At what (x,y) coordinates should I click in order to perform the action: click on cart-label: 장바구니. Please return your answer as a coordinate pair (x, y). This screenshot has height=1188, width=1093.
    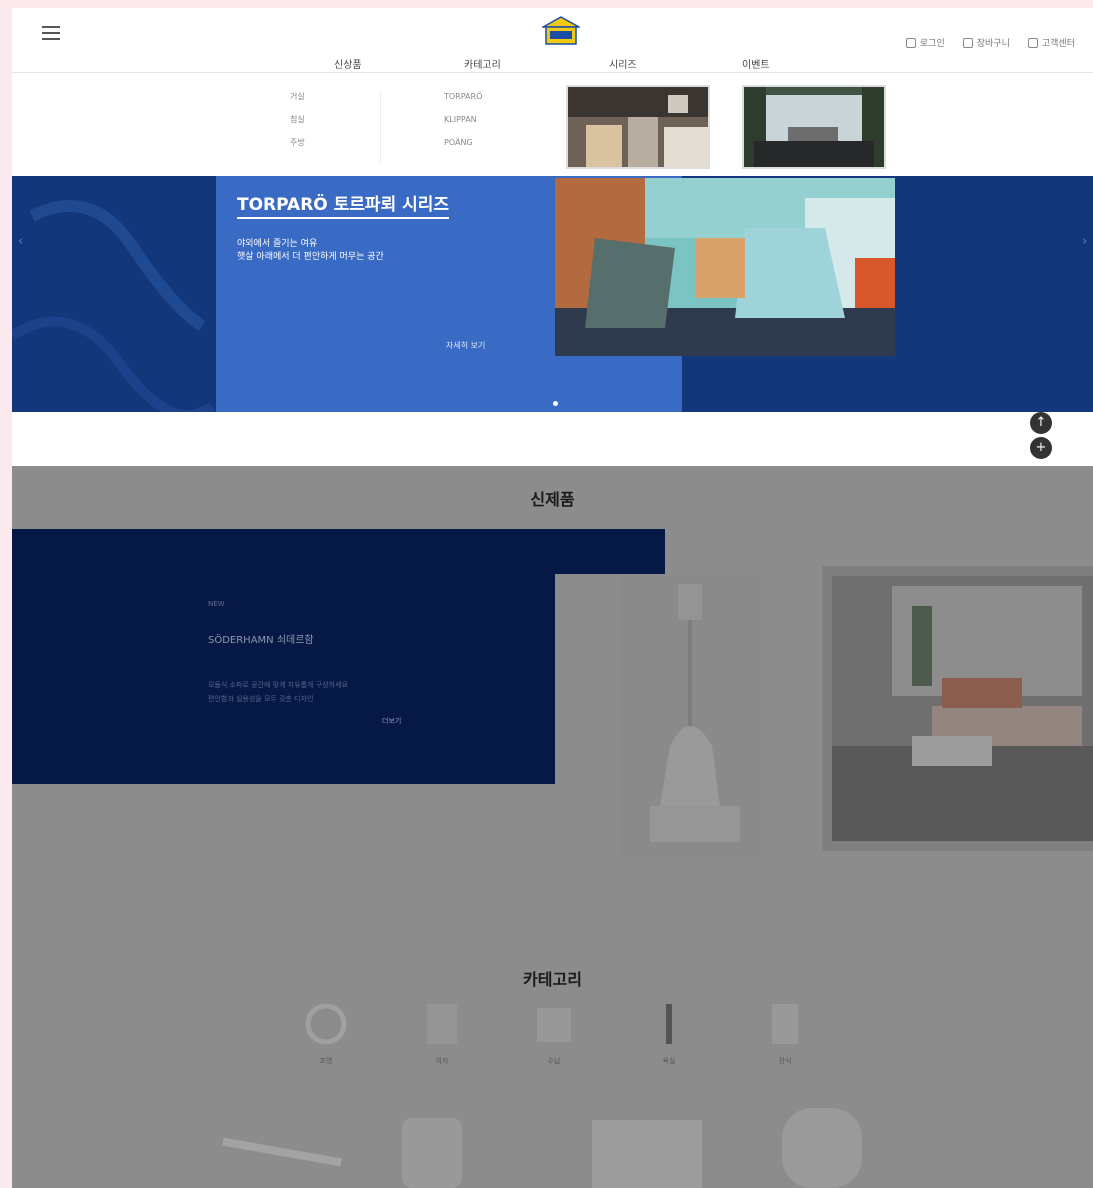
    Looking at the image, I should click on (993, 44).